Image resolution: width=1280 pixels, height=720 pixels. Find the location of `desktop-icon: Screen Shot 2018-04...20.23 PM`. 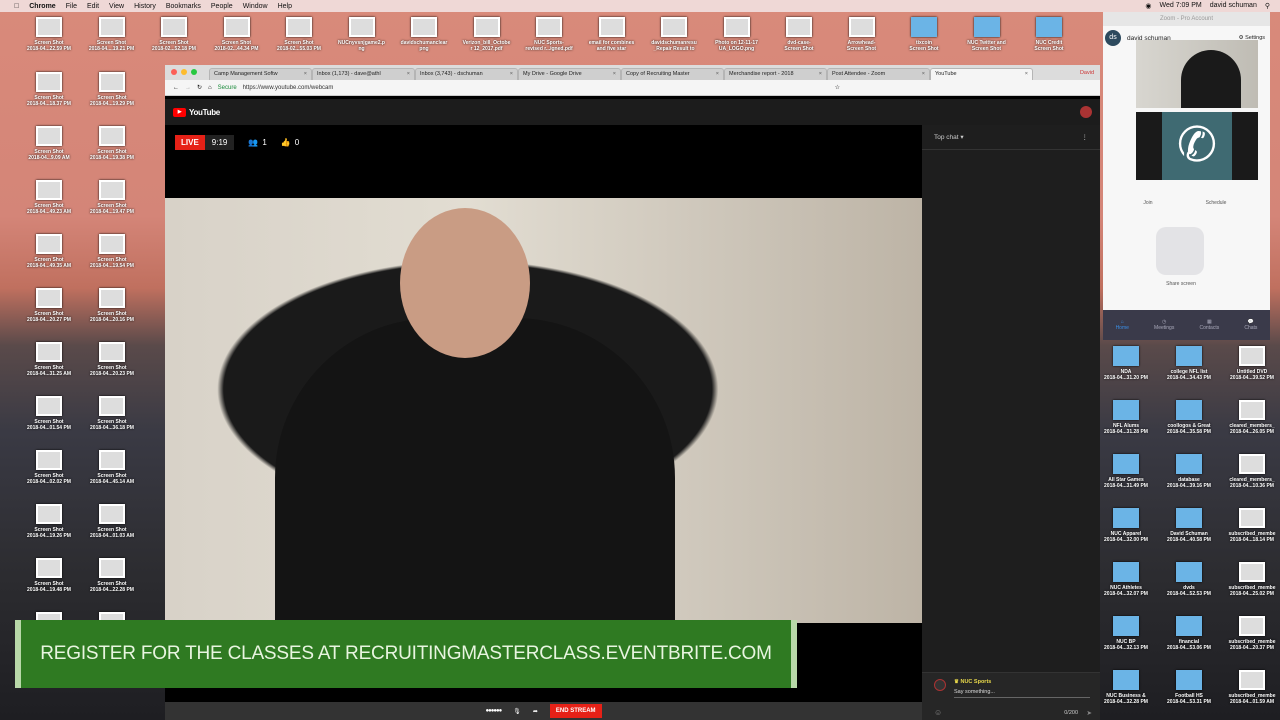

desktop-icon: Screen Shot 2018-04...20.23 PM is located at coordinates (112, 359).